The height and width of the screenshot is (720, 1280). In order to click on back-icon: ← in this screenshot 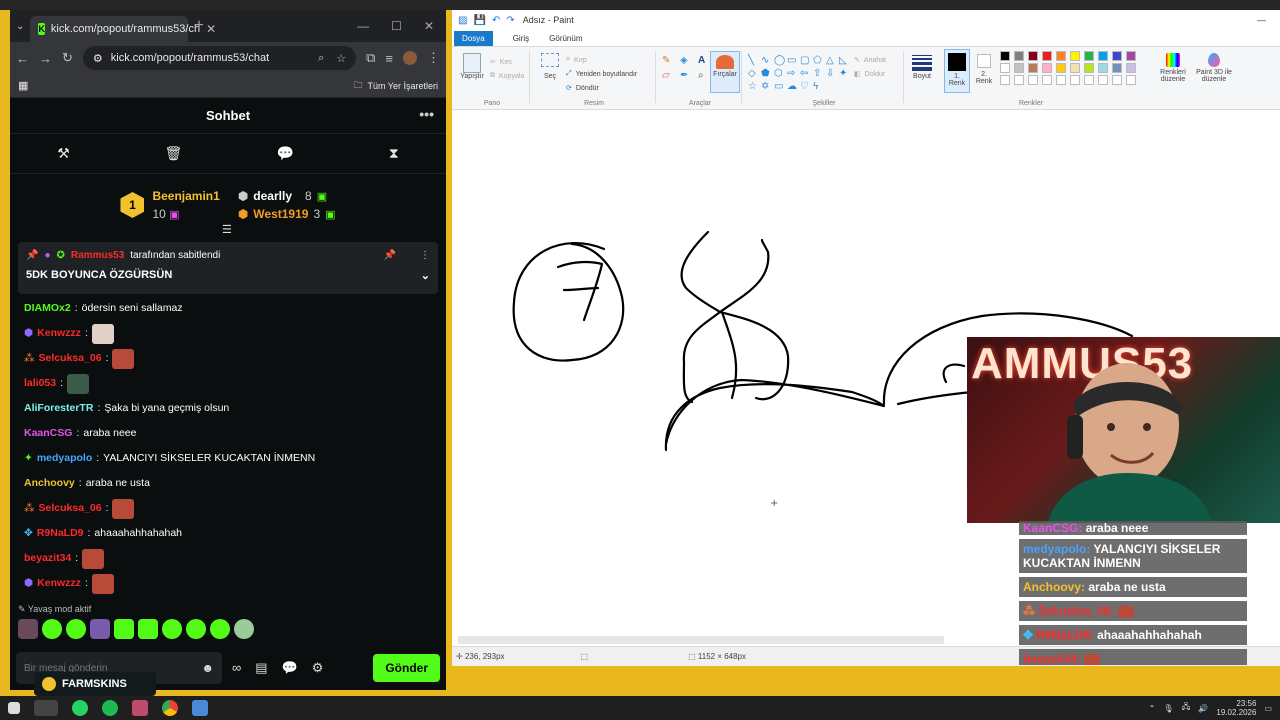, I will do `click(22, 58)`.